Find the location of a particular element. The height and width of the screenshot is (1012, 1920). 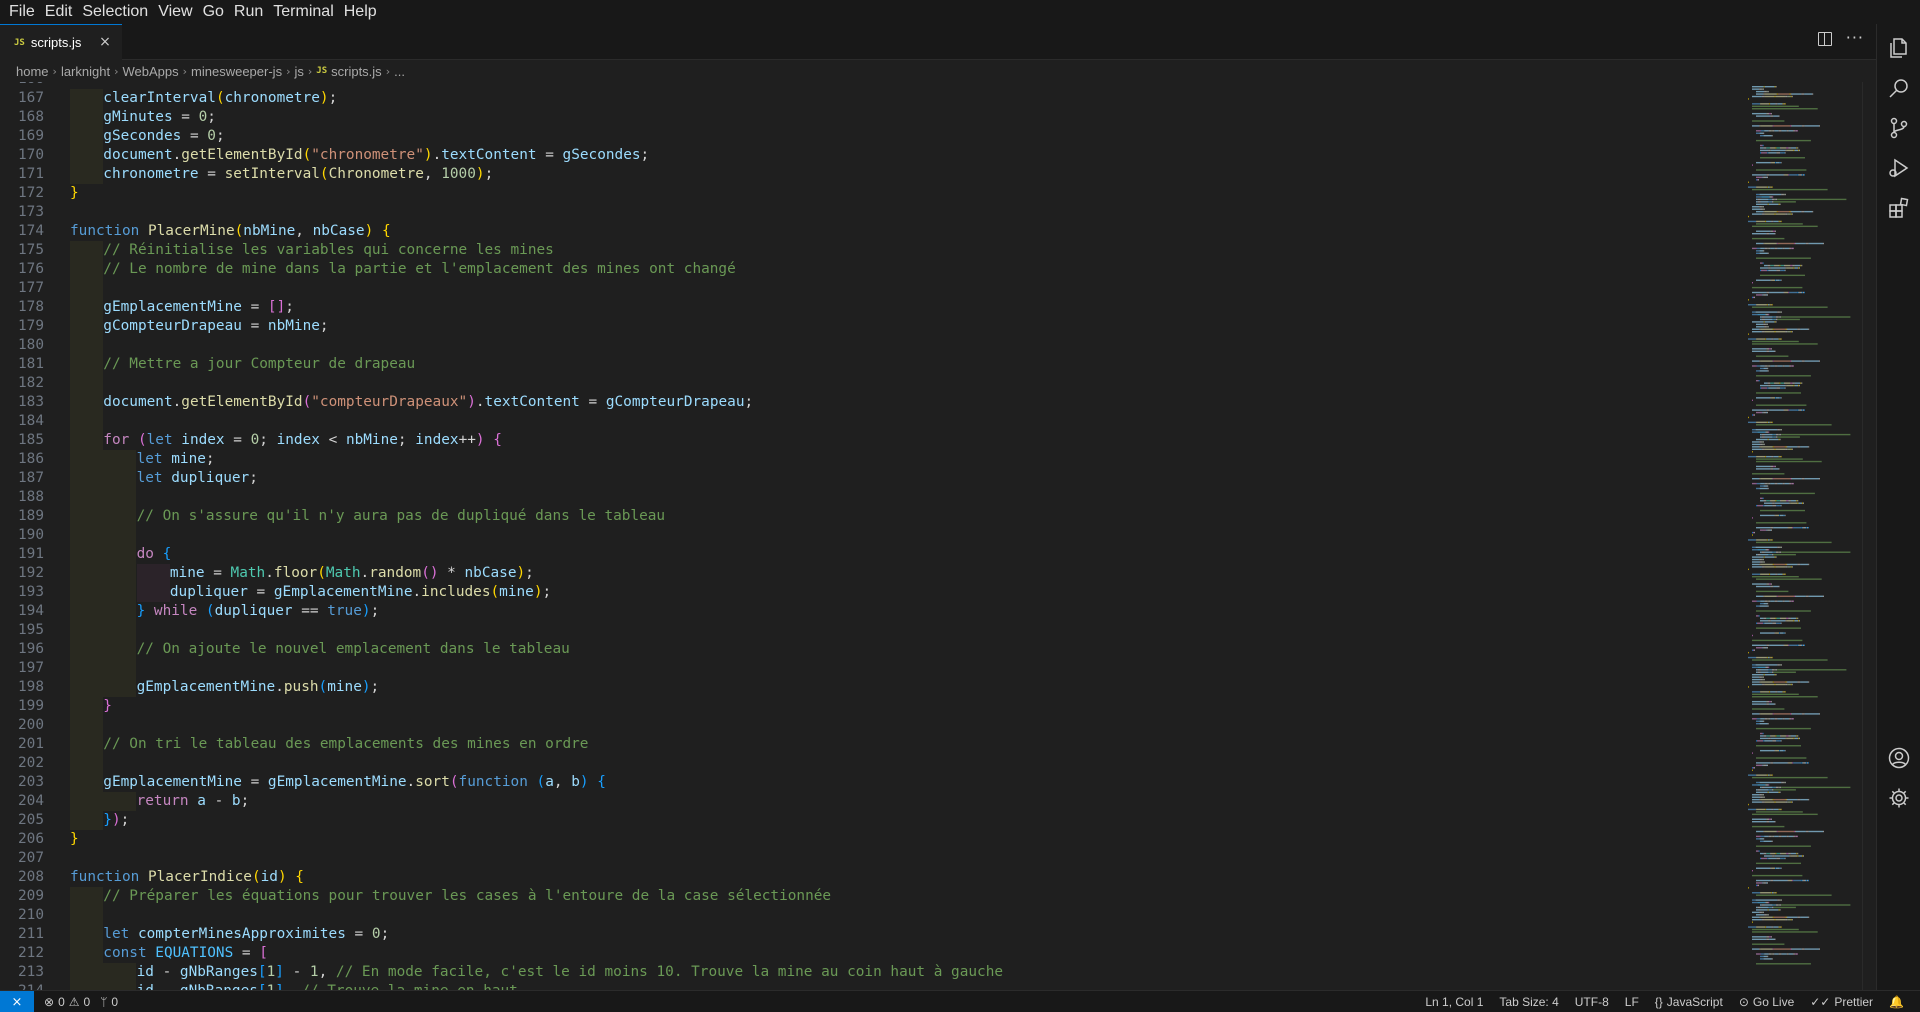

code-line: 168 gMinutes = 0; is located at coordinates (869, 117).